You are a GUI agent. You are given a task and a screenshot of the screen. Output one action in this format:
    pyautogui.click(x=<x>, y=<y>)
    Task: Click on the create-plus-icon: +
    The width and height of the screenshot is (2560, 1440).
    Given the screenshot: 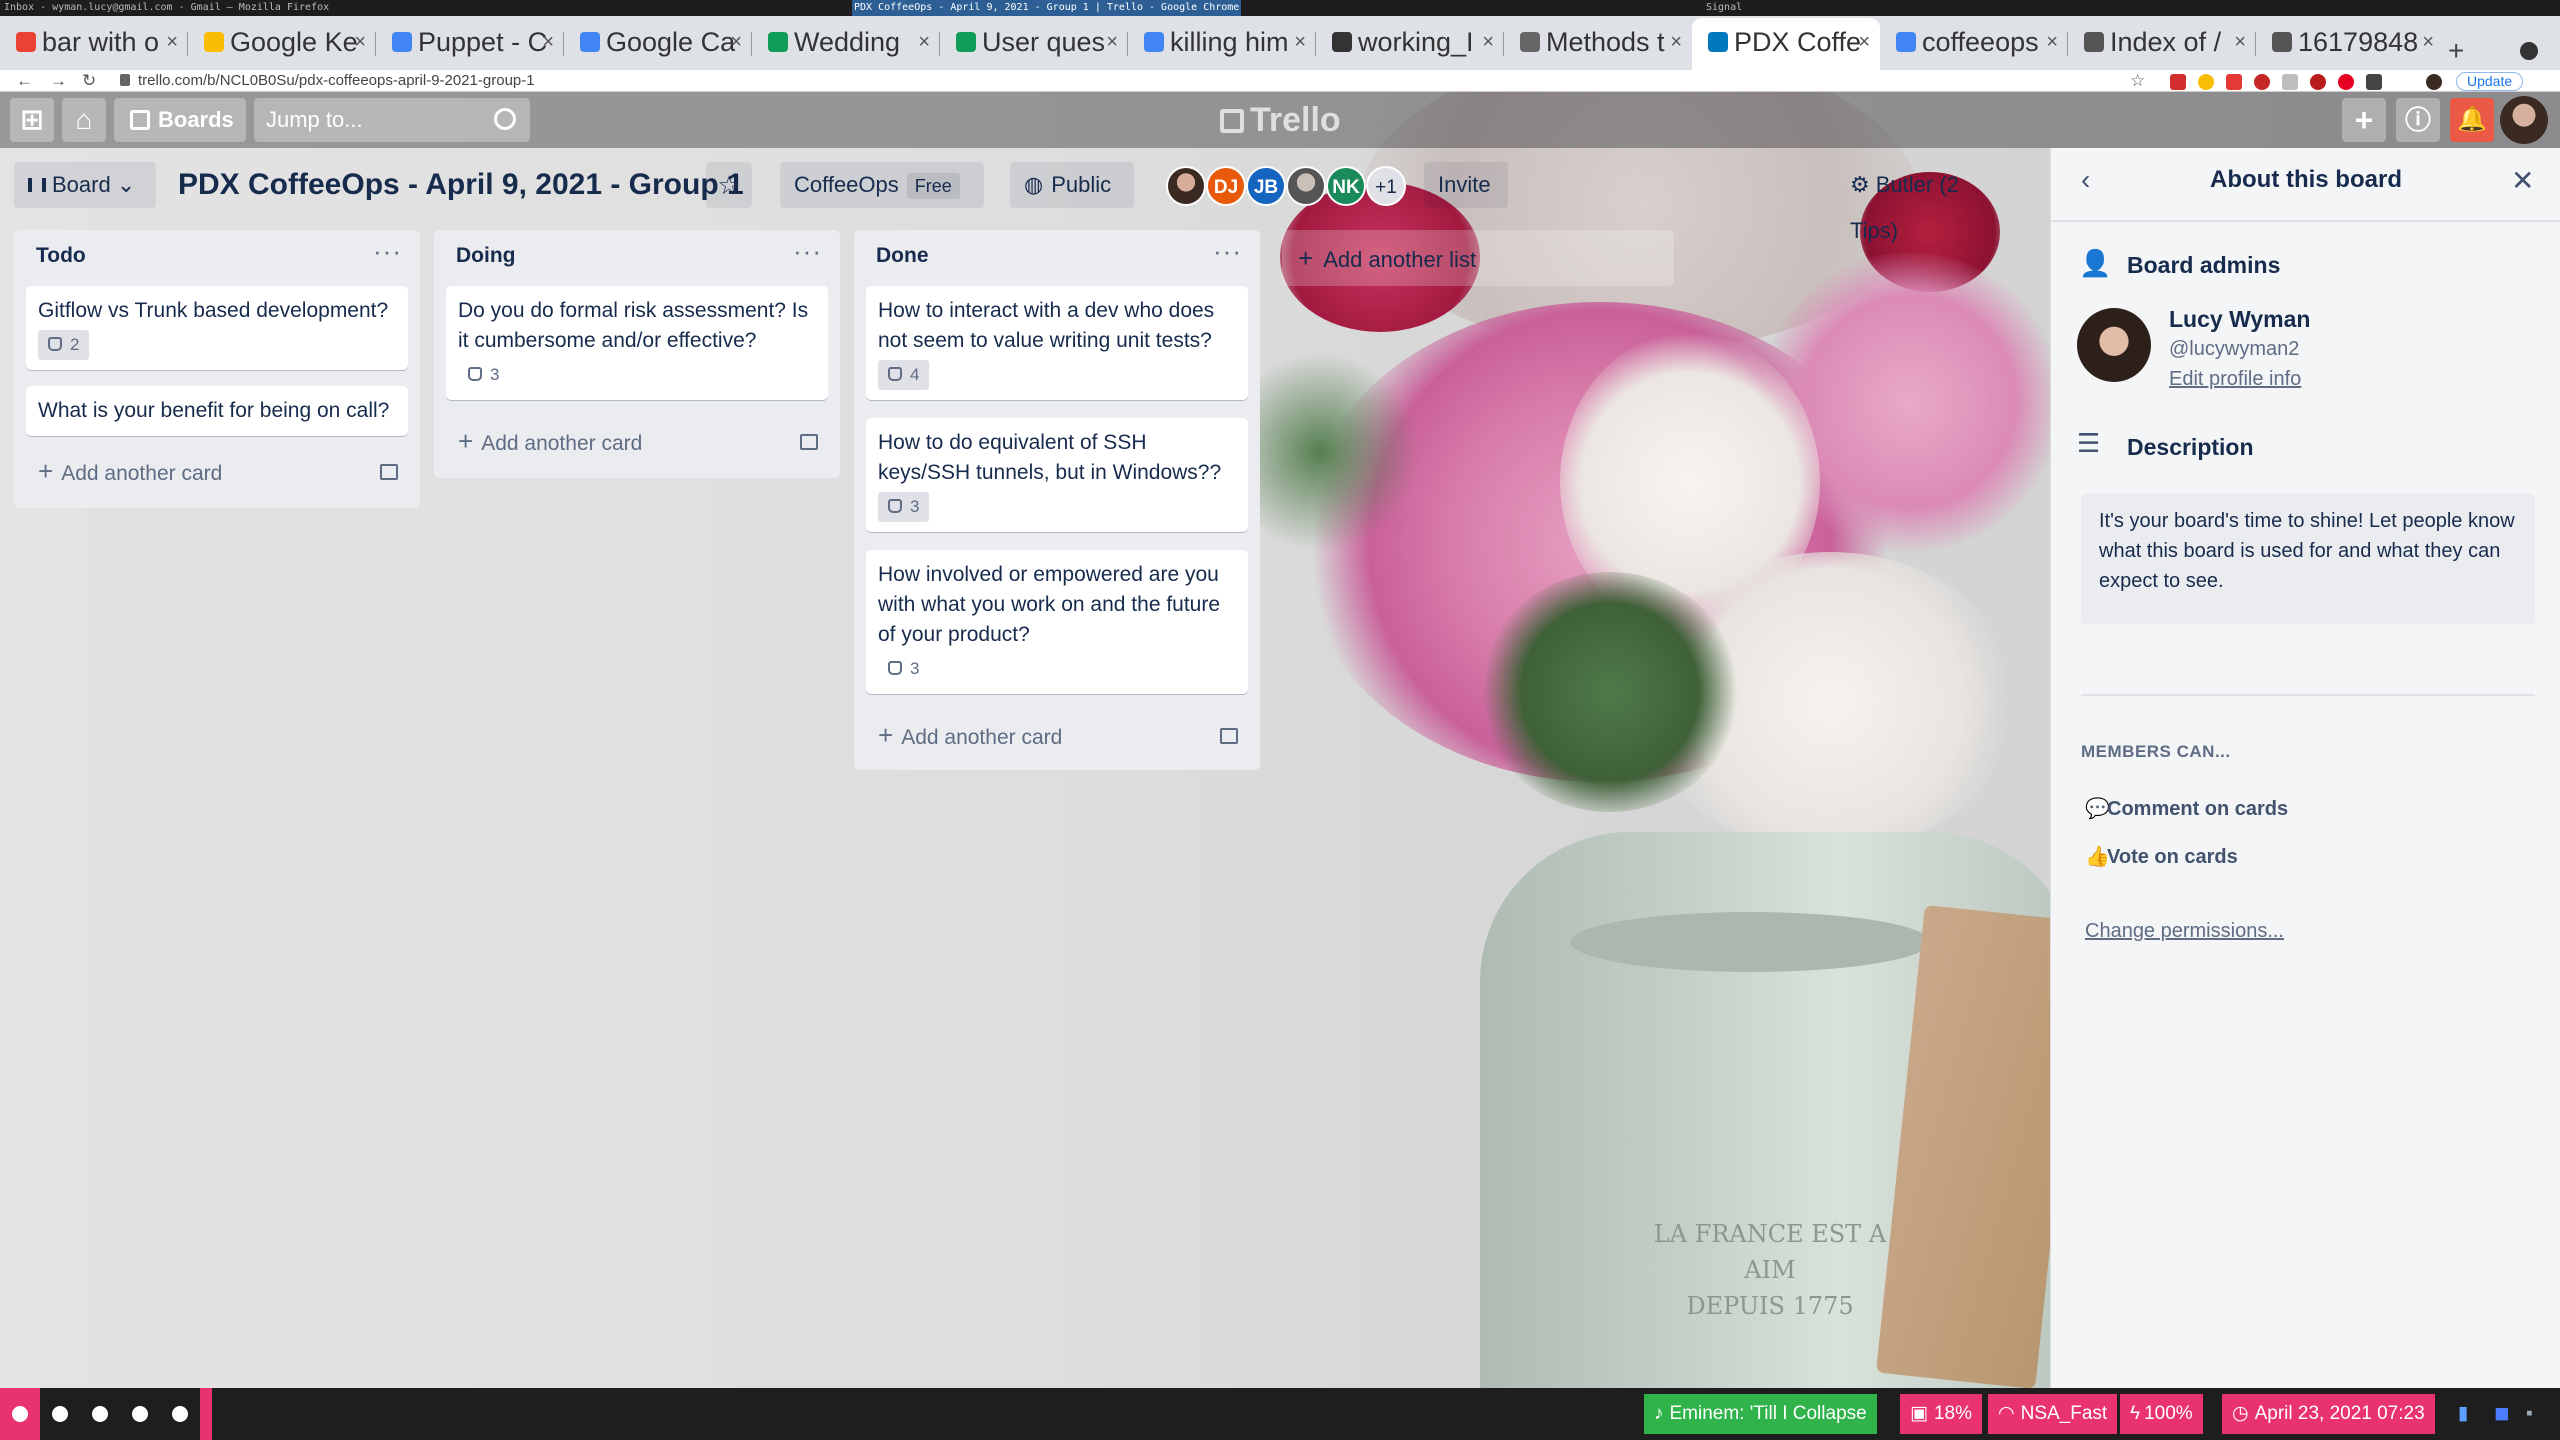 What is the action you would take?
    pyautogui.click(x=2364, y=120)
    